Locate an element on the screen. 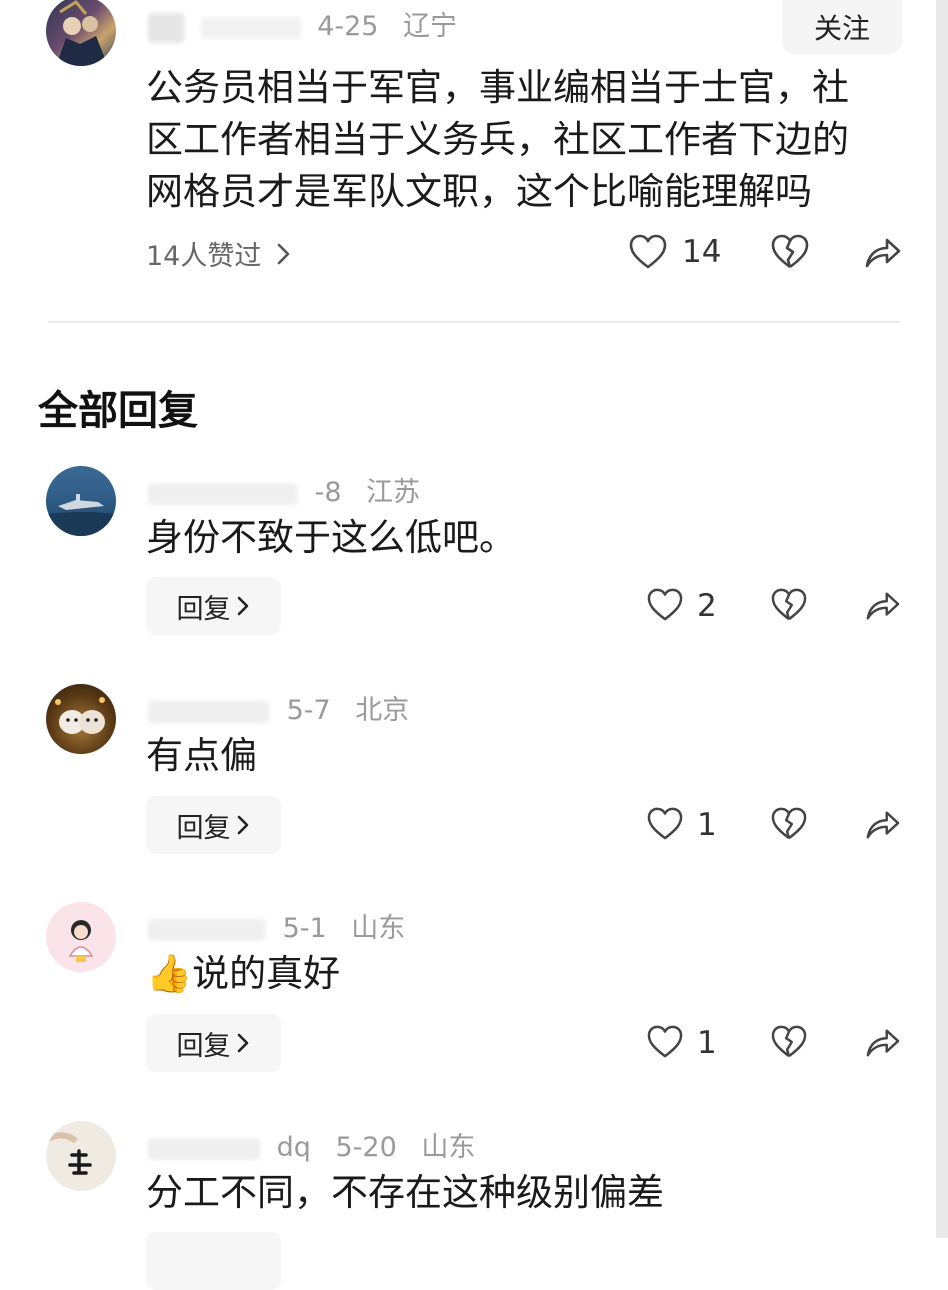  reply-3-meta: 5-1 山东 is located at coordinates (276, 925).